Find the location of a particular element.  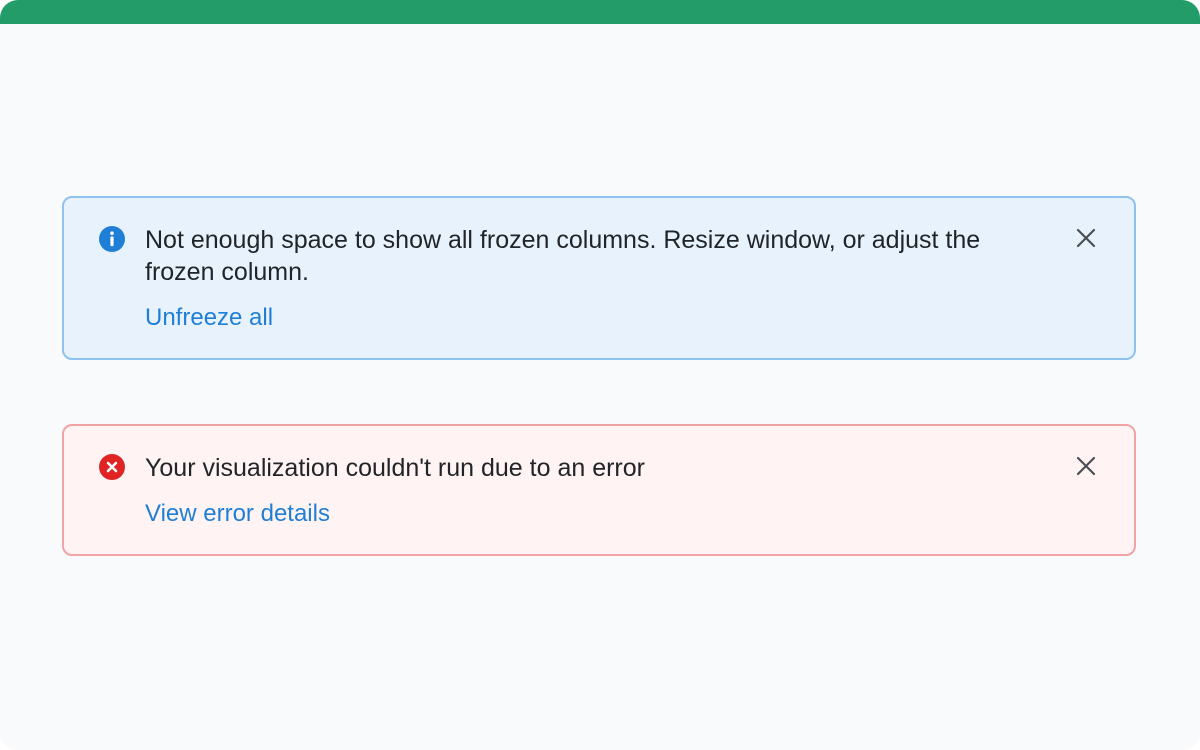

error-icon is located at coordinates (112, 467).